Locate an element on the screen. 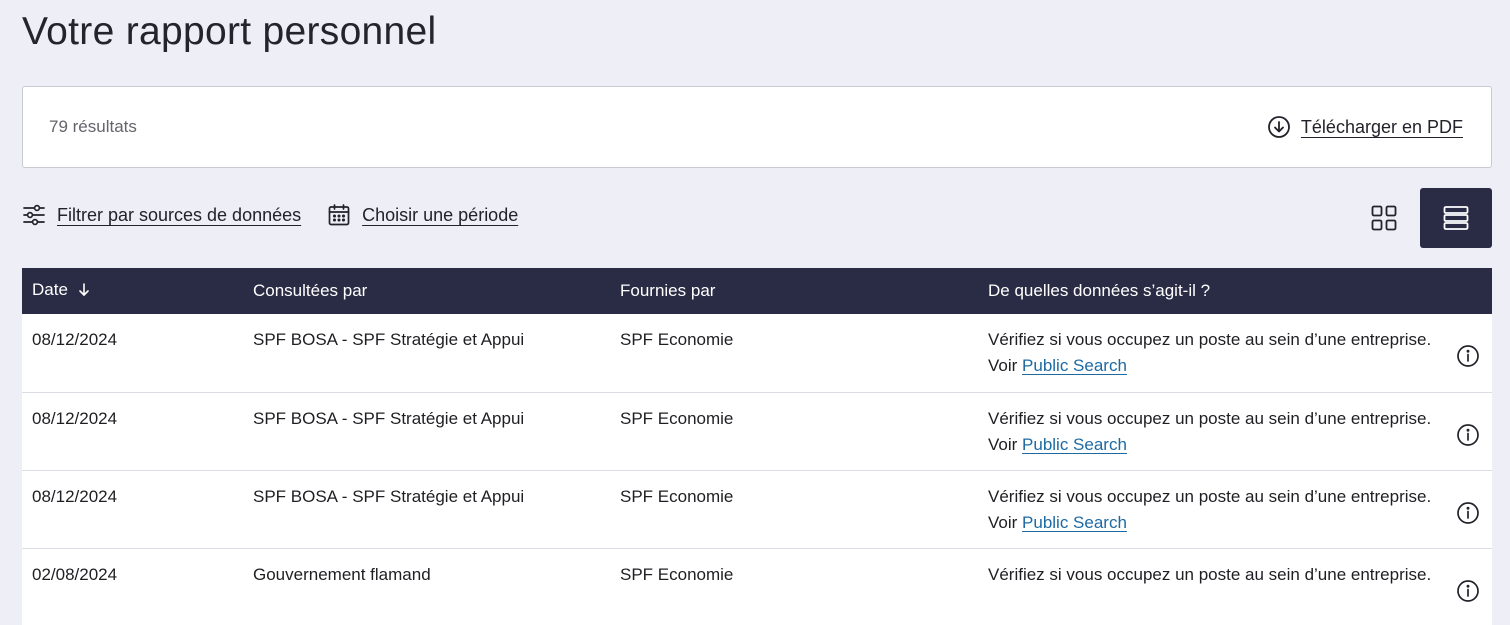  column-header-consulted-by: Consultées par is located at coordinates (426, 291).